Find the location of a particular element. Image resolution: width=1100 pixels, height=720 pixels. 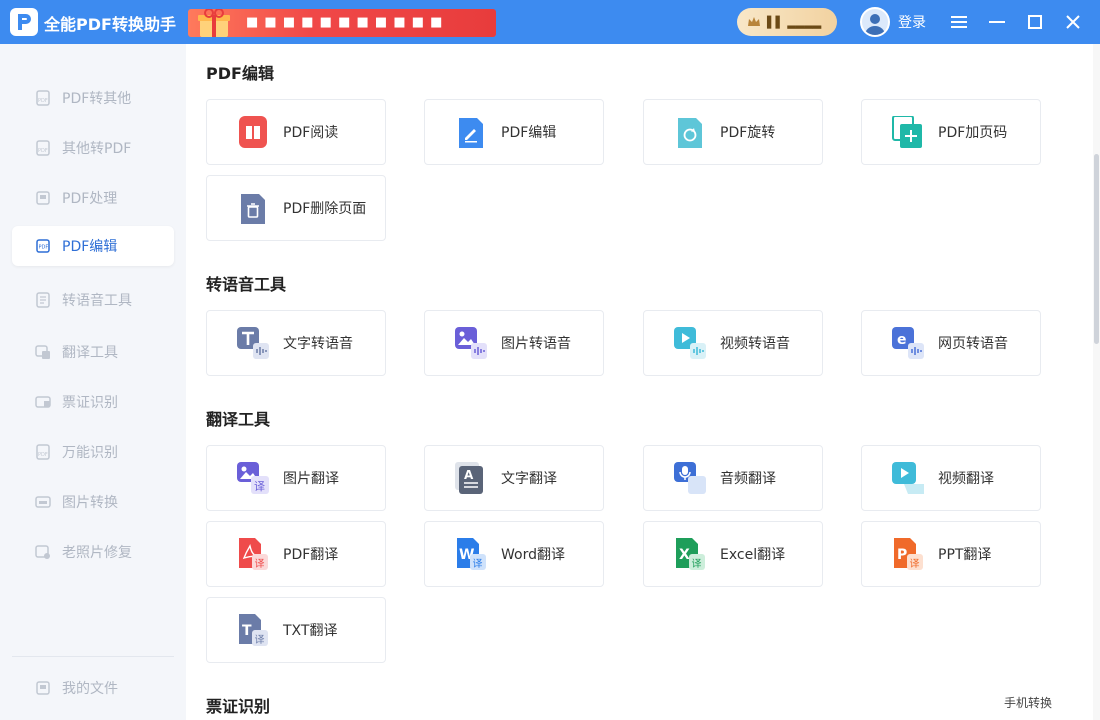

sidebar-item-other-to-pdf: PDF 其他转PDF is located at coordinates (93, 148).